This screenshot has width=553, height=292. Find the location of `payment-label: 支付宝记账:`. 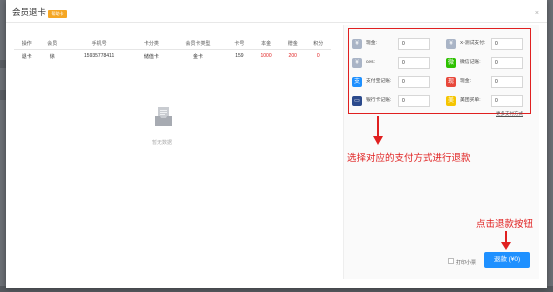

payment-label: 支付宝记账: is located at coordinates (379, 81).